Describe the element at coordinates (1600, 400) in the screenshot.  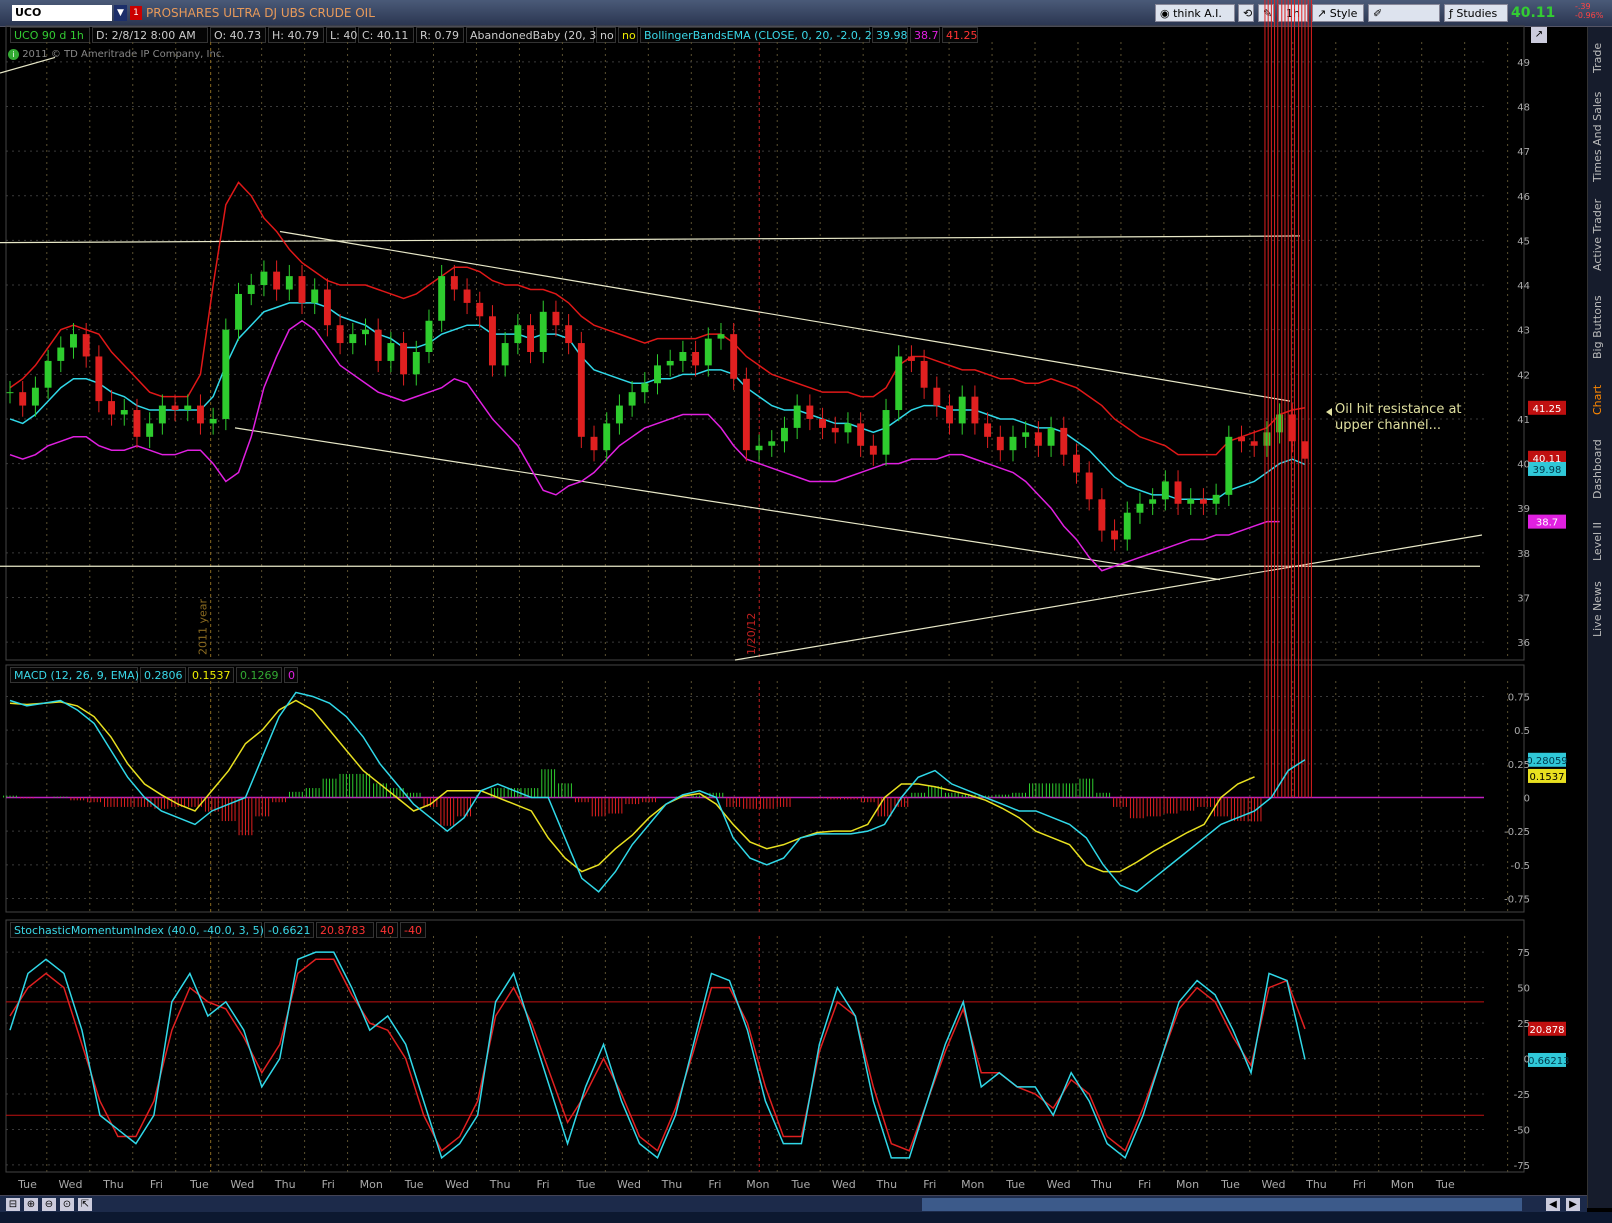
I see `sidebar-tab-chart: Chart` at that location.